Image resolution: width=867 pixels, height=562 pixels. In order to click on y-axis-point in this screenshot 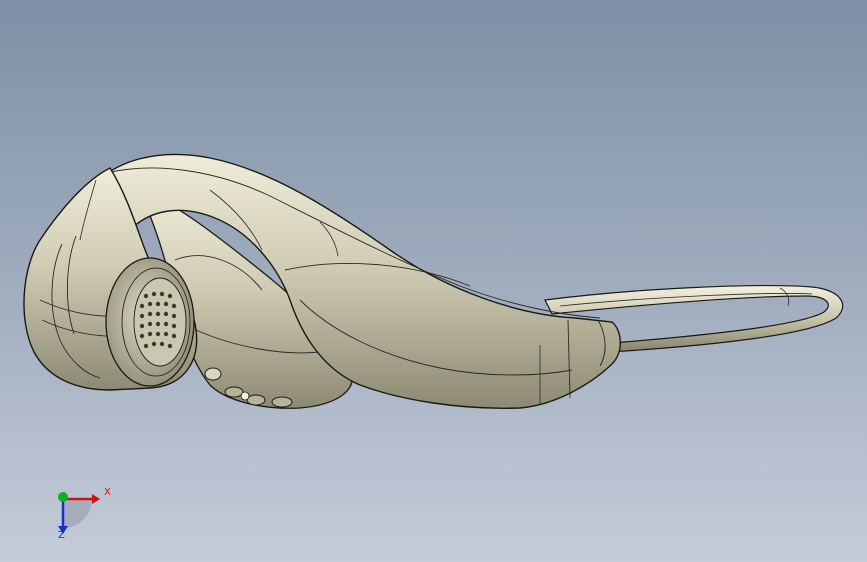, I will do `click(63, 497)`.